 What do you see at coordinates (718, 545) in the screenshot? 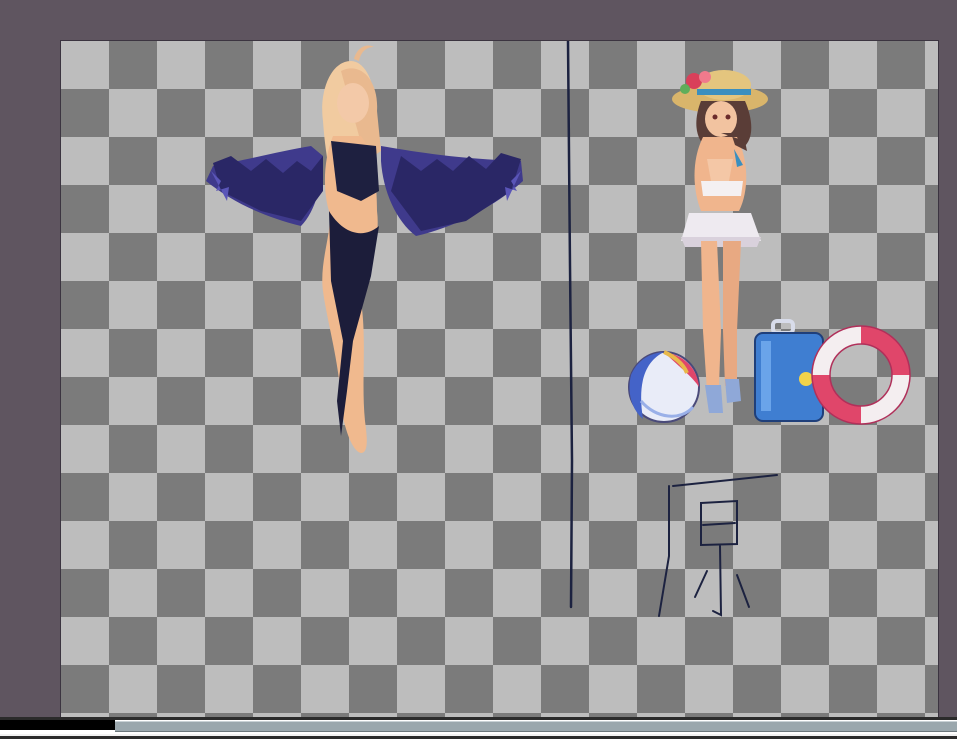
I see `handwritten-glyph` at bounding box center [718, 545].